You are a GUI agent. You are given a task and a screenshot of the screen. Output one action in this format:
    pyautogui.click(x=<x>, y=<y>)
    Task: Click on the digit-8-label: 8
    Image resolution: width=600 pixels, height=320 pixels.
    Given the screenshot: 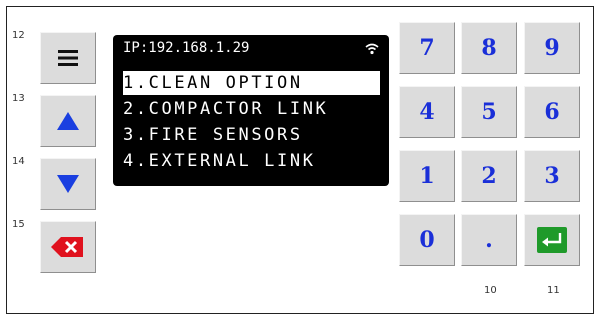 What is the action you would take?
    pyautogui.click(x=489, y=48)
    